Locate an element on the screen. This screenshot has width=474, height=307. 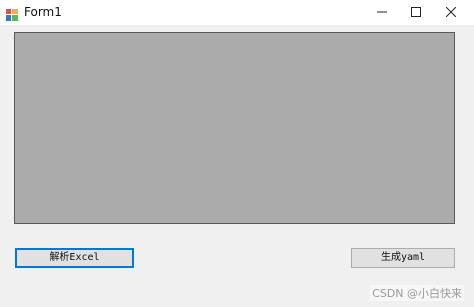
parse-excel-button: 解析Excel is located at coordinates (74, 258).